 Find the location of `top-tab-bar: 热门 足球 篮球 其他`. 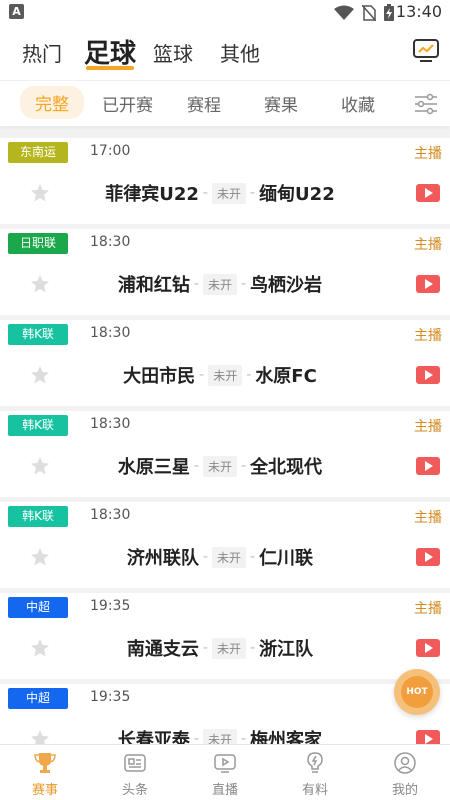

top-tab-bar: 热门 足球 篮球 其他 is located at coordinates (225, 52).